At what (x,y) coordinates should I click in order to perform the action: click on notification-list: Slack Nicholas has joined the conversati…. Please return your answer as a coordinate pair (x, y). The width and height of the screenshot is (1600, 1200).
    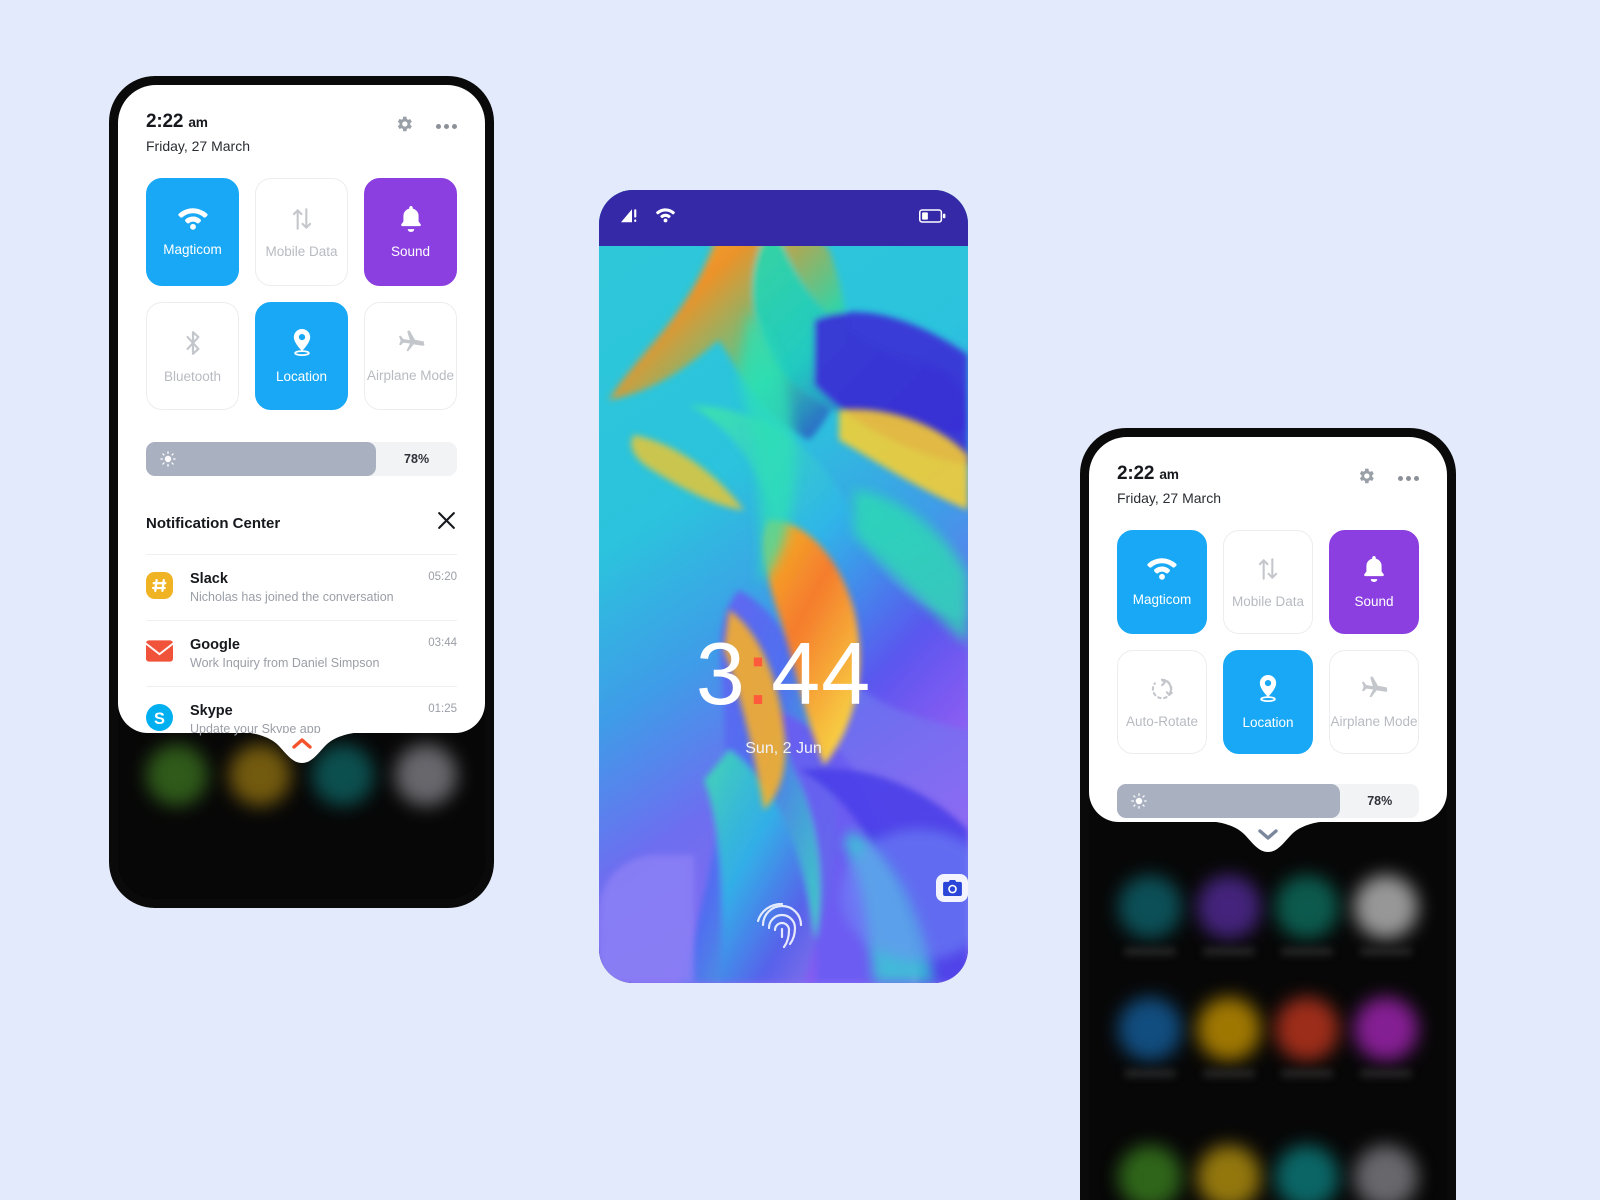
    Looking at the image, I should click on (301, 653).